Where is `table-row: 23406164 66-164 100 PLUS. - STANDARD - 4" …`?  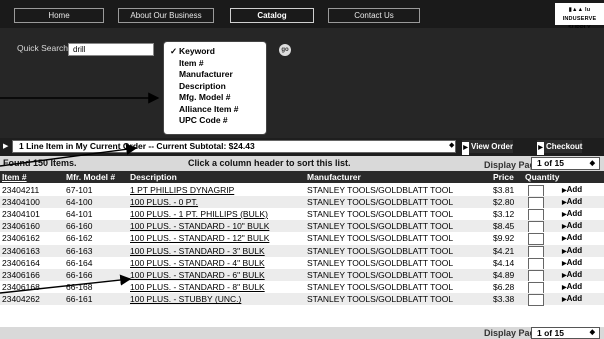 table-row: 23406164 66-164 100 PLUS. - STANDARD - 4" … is located at coordinates (302, 263).